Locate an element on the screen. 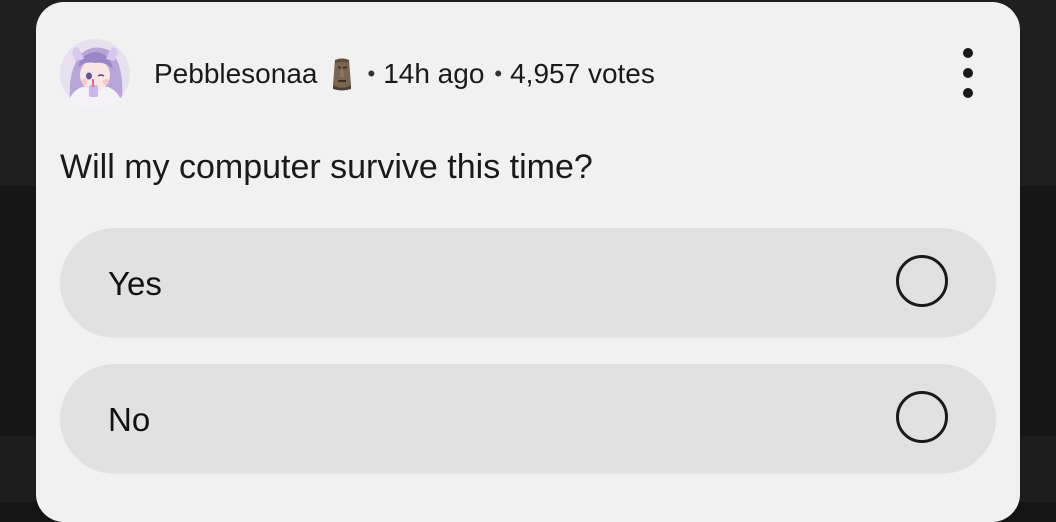 Image resolution: width=1056 pixels, height=522 pixels. author-name: Pebblesonaa is located at coordinates (235, 74).